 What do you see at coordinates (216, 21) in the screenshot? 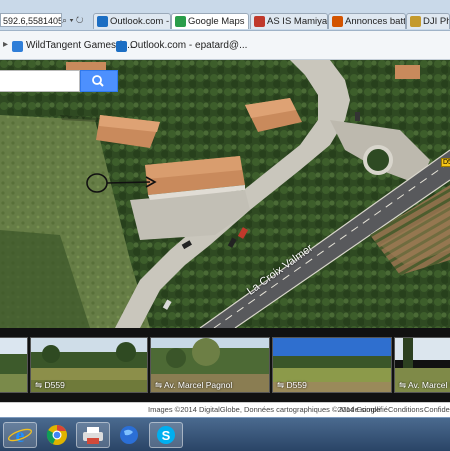
I see `tab-label: Google Maps` at bounding box center [216, 21].